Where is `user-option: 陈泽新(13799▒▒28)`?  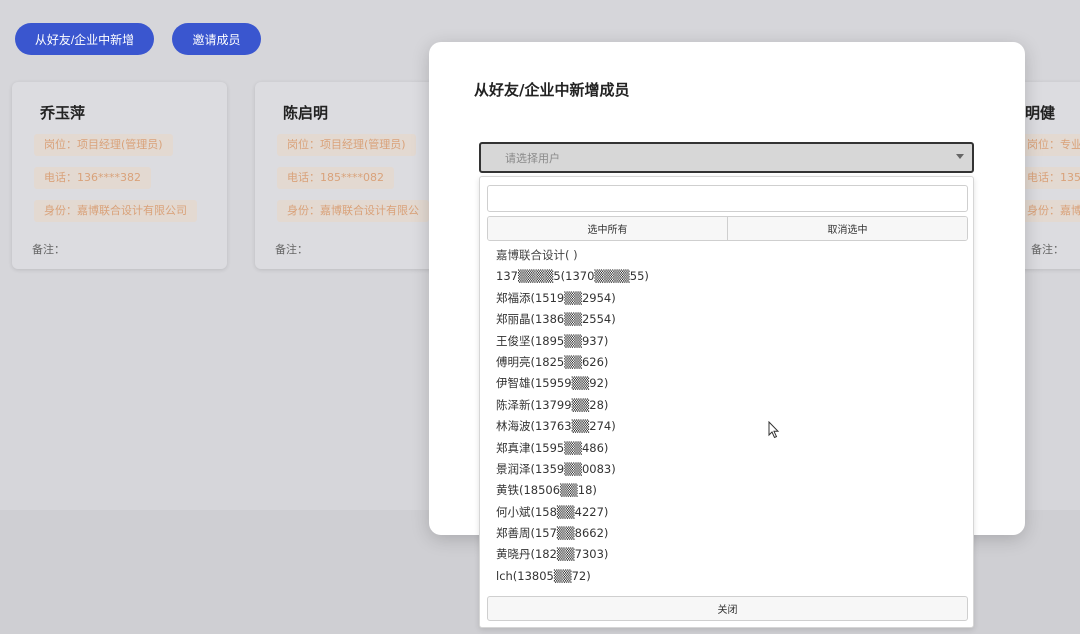
user-option: 陈泽新(13799▒▒28) is located at coordinates (726, 405).